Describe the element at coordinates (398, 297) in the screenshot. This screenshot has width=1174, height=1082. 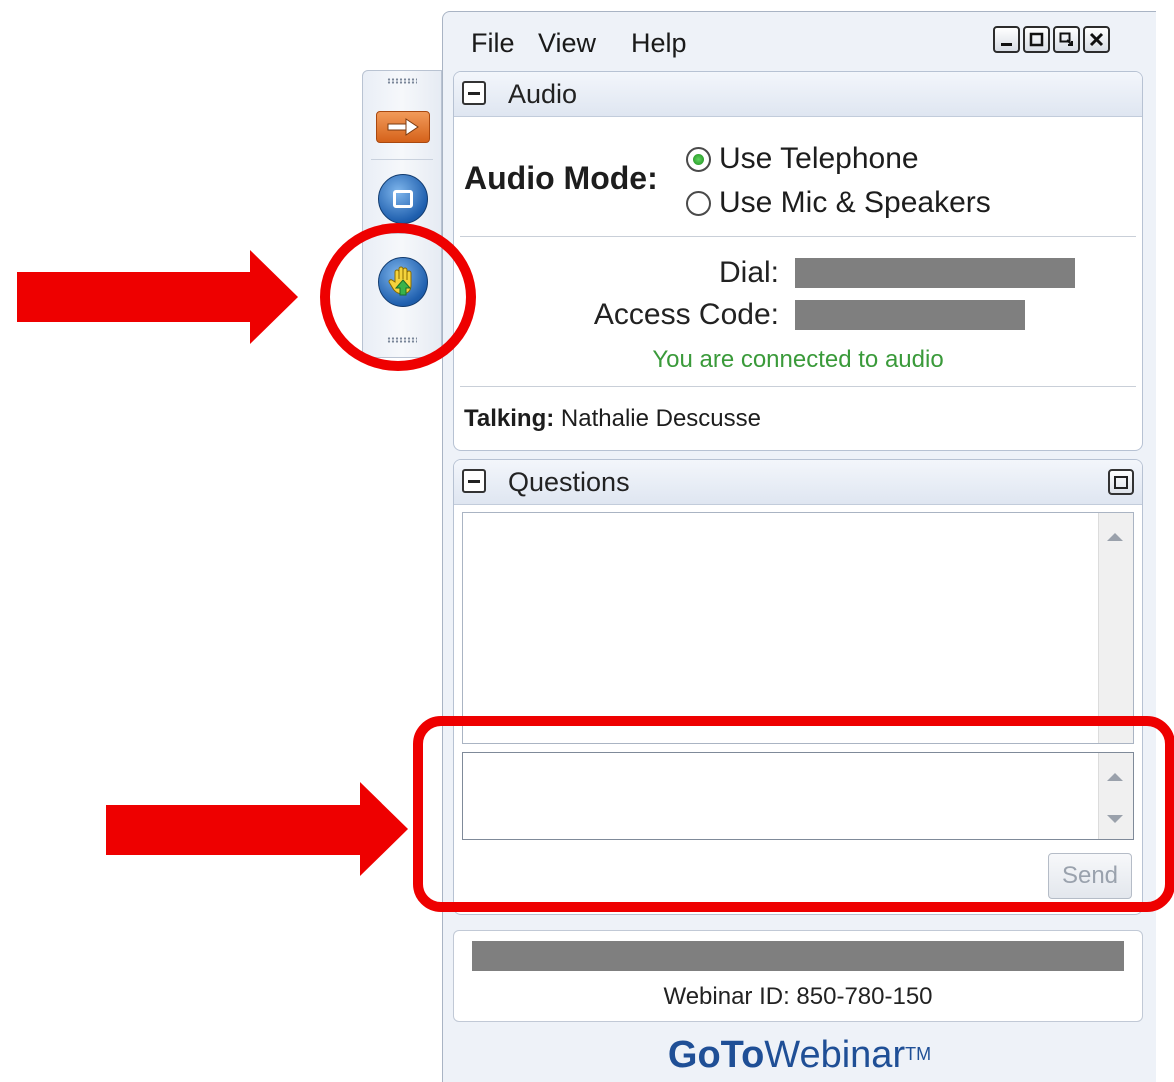
I see `annotation-circle-raise-hand` at that location.